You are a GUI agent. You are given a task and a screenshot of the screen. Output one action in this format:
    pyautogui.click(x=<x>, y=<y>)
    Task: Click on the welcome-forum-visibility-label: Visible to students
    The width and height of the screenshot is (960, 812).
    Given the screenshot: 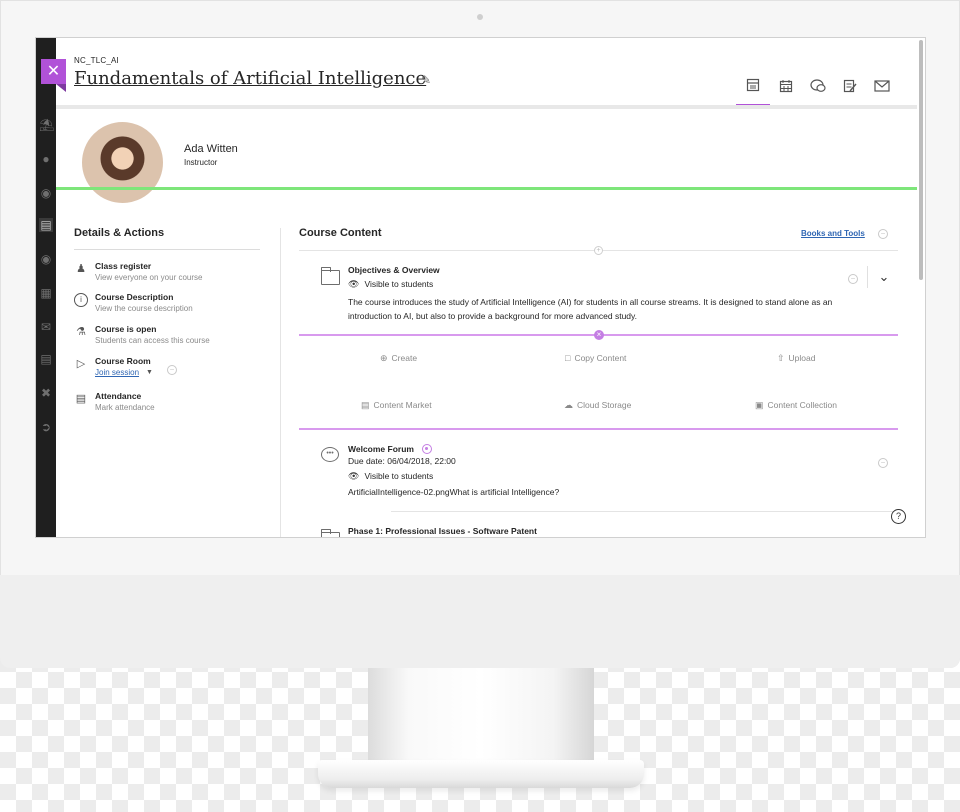 What is the action you would take?
    pyautogui.click(x=399, y=476)
    